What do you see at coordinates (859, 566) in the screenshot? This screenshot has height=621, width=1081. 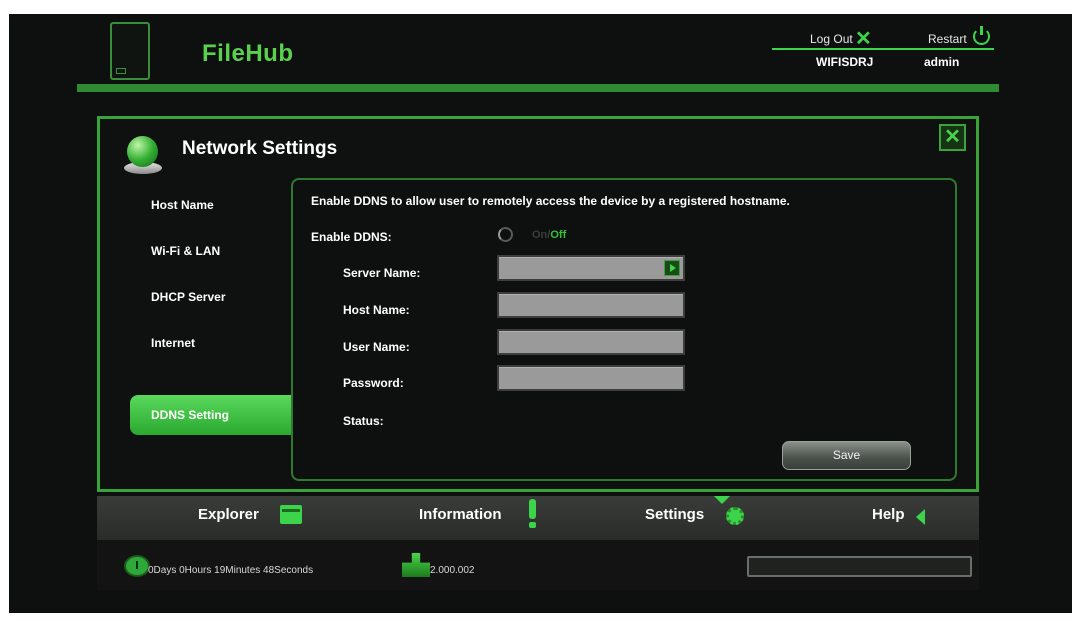 I see `progress-bar` at bounding box center [859, 566].